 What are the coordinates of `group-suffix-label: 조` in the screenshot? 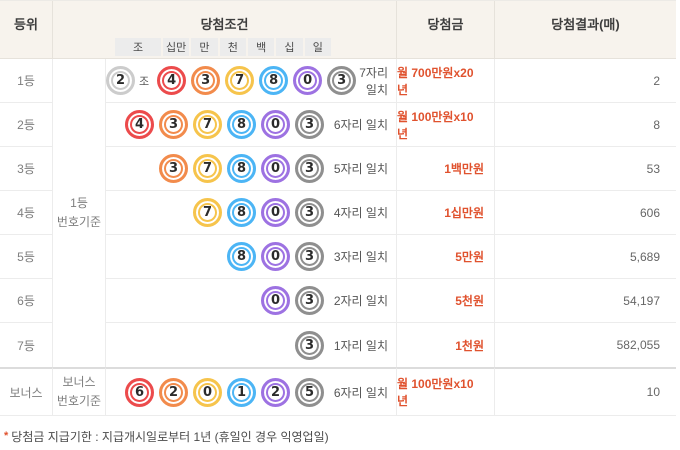 It's located at (144, 81).